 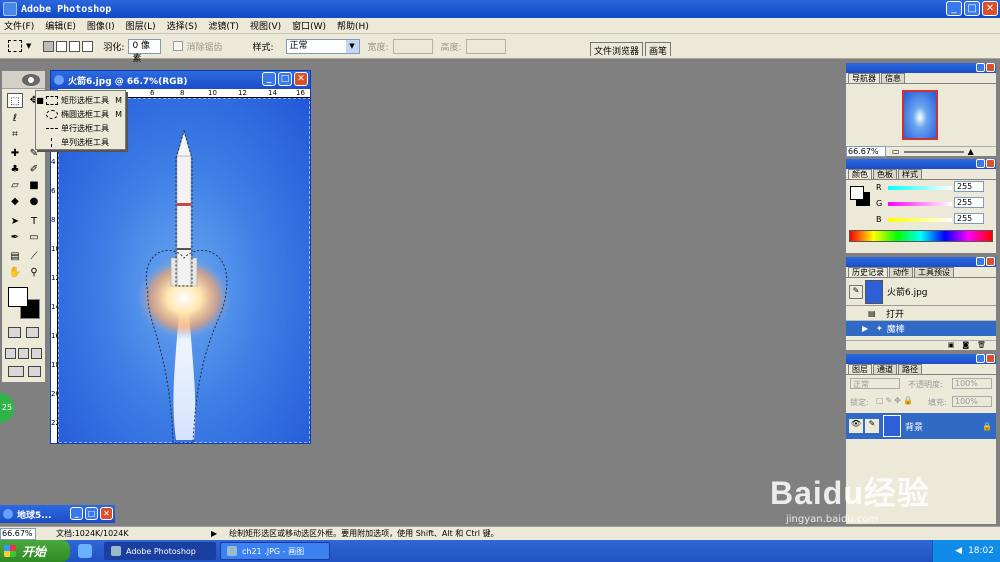 I want to click on notes-tool-icon: ▤, so click(x=15, y=256).